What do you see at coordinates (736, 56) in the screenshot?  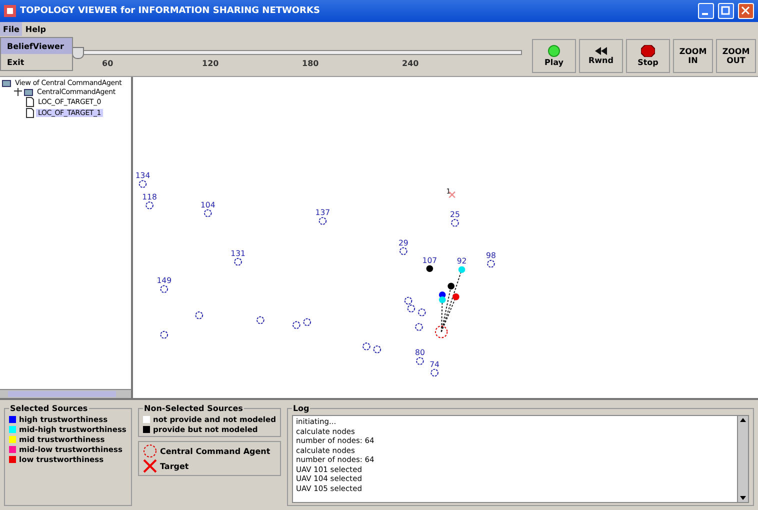 I see `toolbar-button: ZOOM OUT` at bounding box center [736, 56].